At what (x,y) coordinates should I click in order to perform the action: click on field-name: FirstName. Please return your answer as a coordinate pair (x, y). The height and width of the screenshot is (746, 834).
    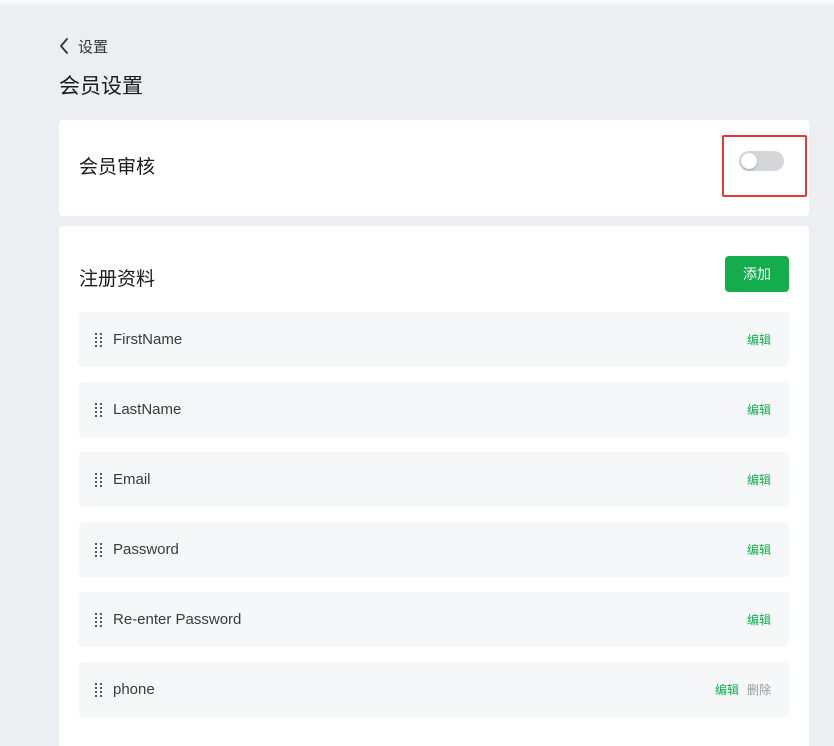
    Looking at the image, I should click on (148, 339).